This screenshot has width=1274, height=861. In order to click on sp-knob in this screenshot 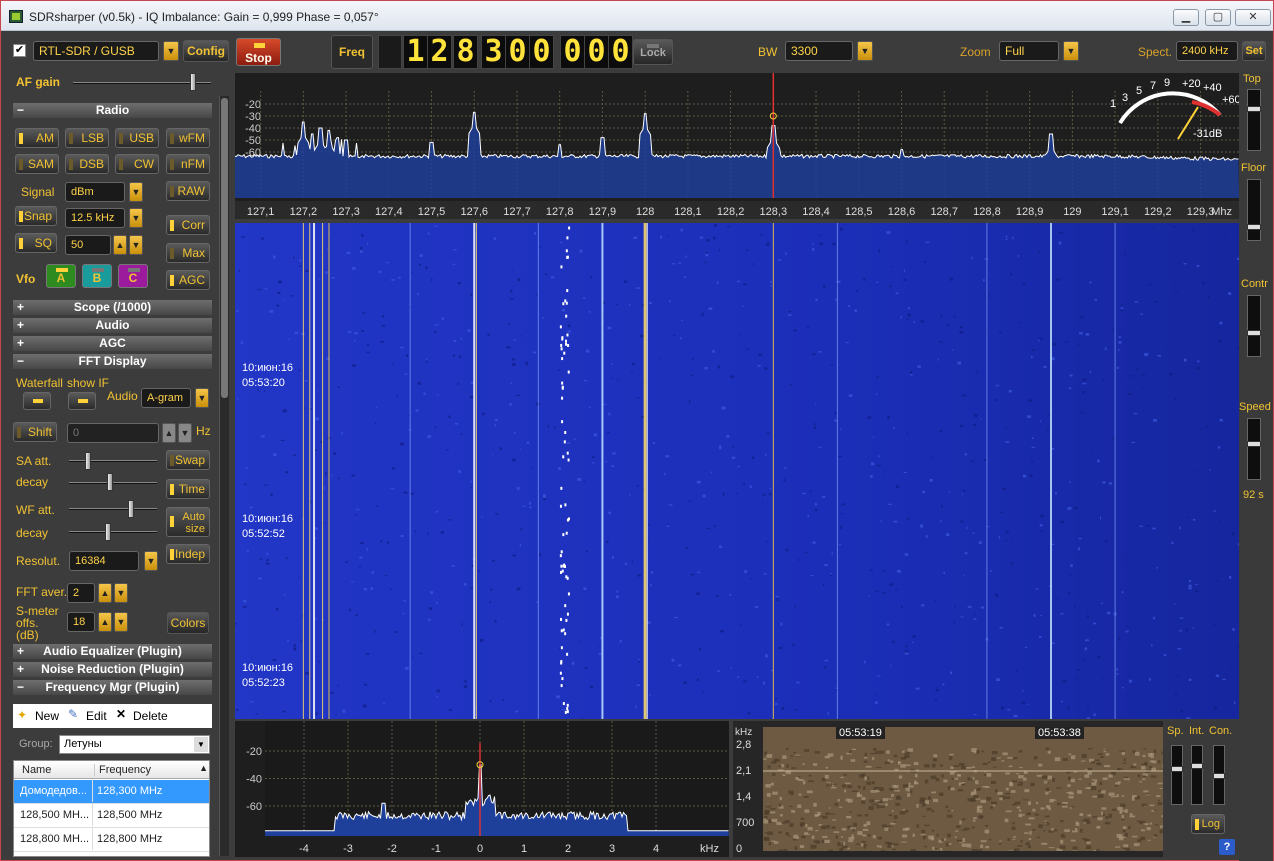, I will do `click(1177, 769)`.